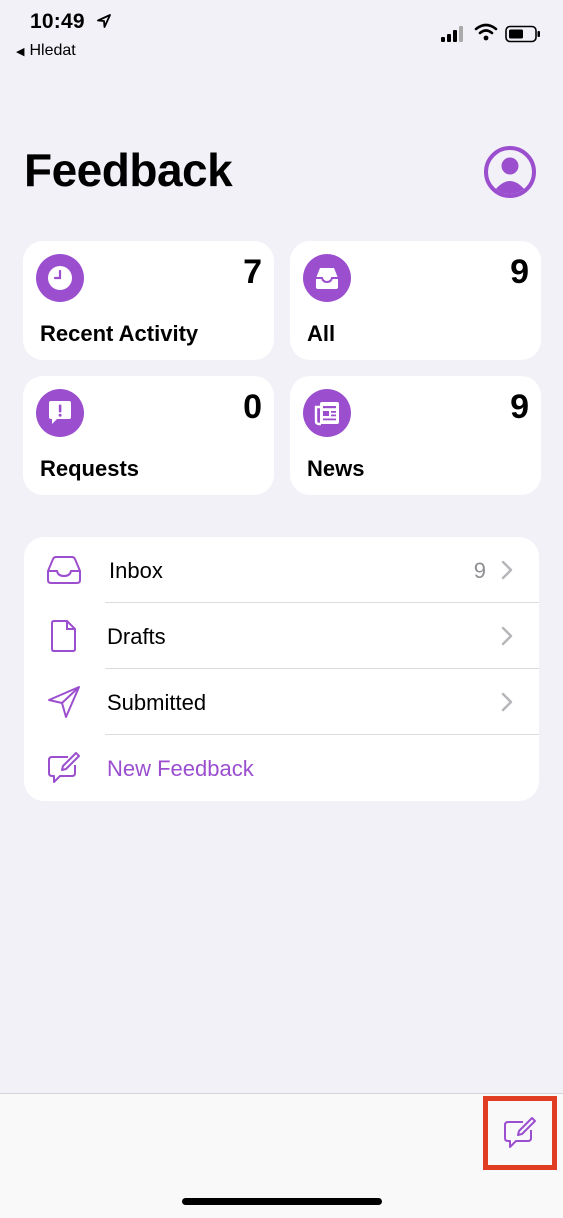 The image size is (563, 1218). Describe the element at coordinates (128, 170) in the screenshot. I see `page-title: Feedback` at that location.